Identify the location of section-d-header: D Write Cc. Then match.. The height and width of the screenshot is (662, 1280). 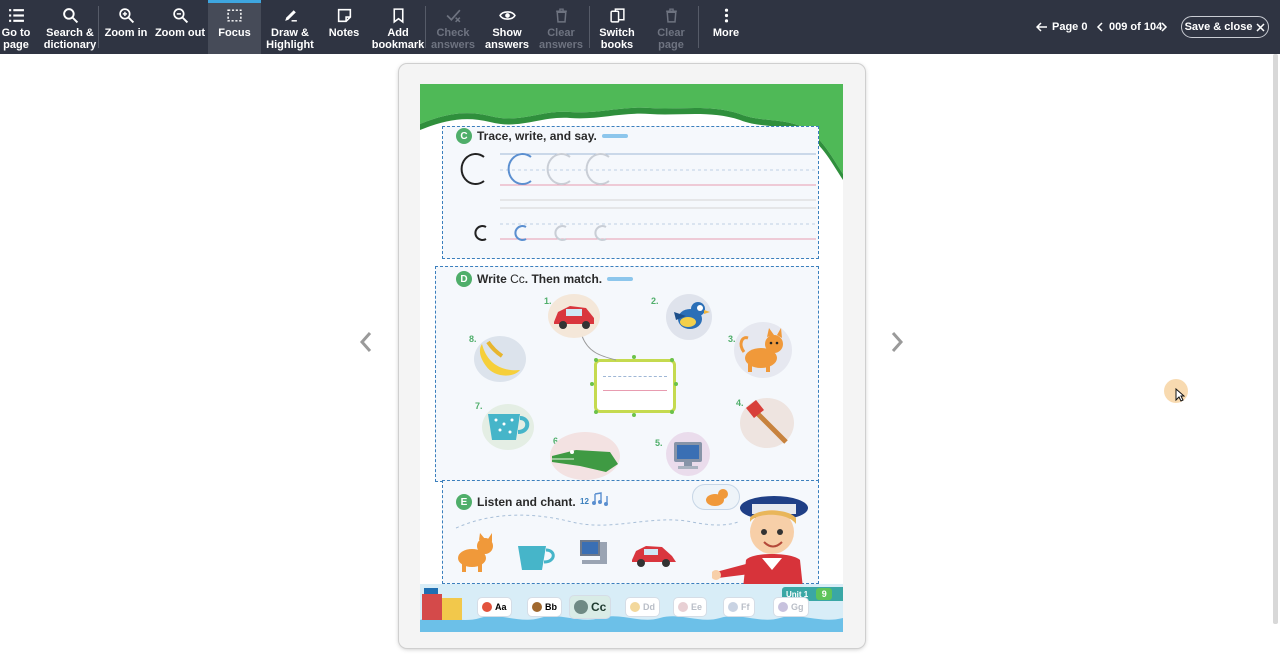
(545, 279).